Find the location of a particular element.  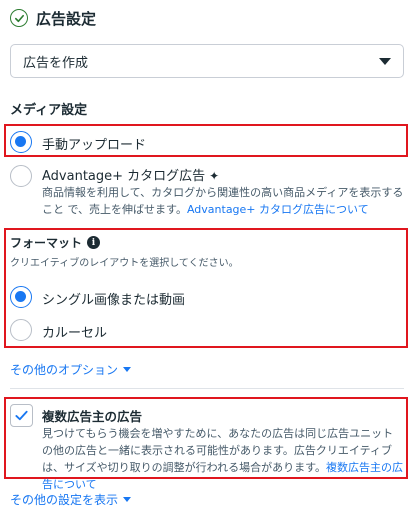

ad-creation-select: 広告を作成 is located at coordinates (207, 61).